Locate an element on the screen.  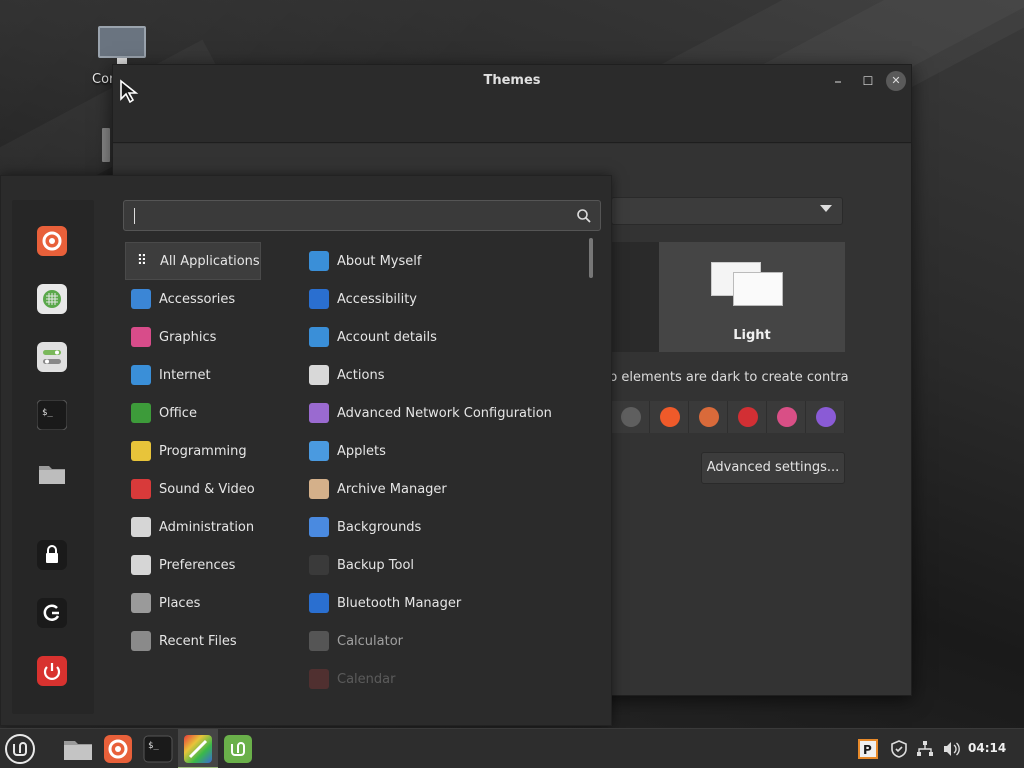
mint-menu-icon is located at coordinates (20, 749).